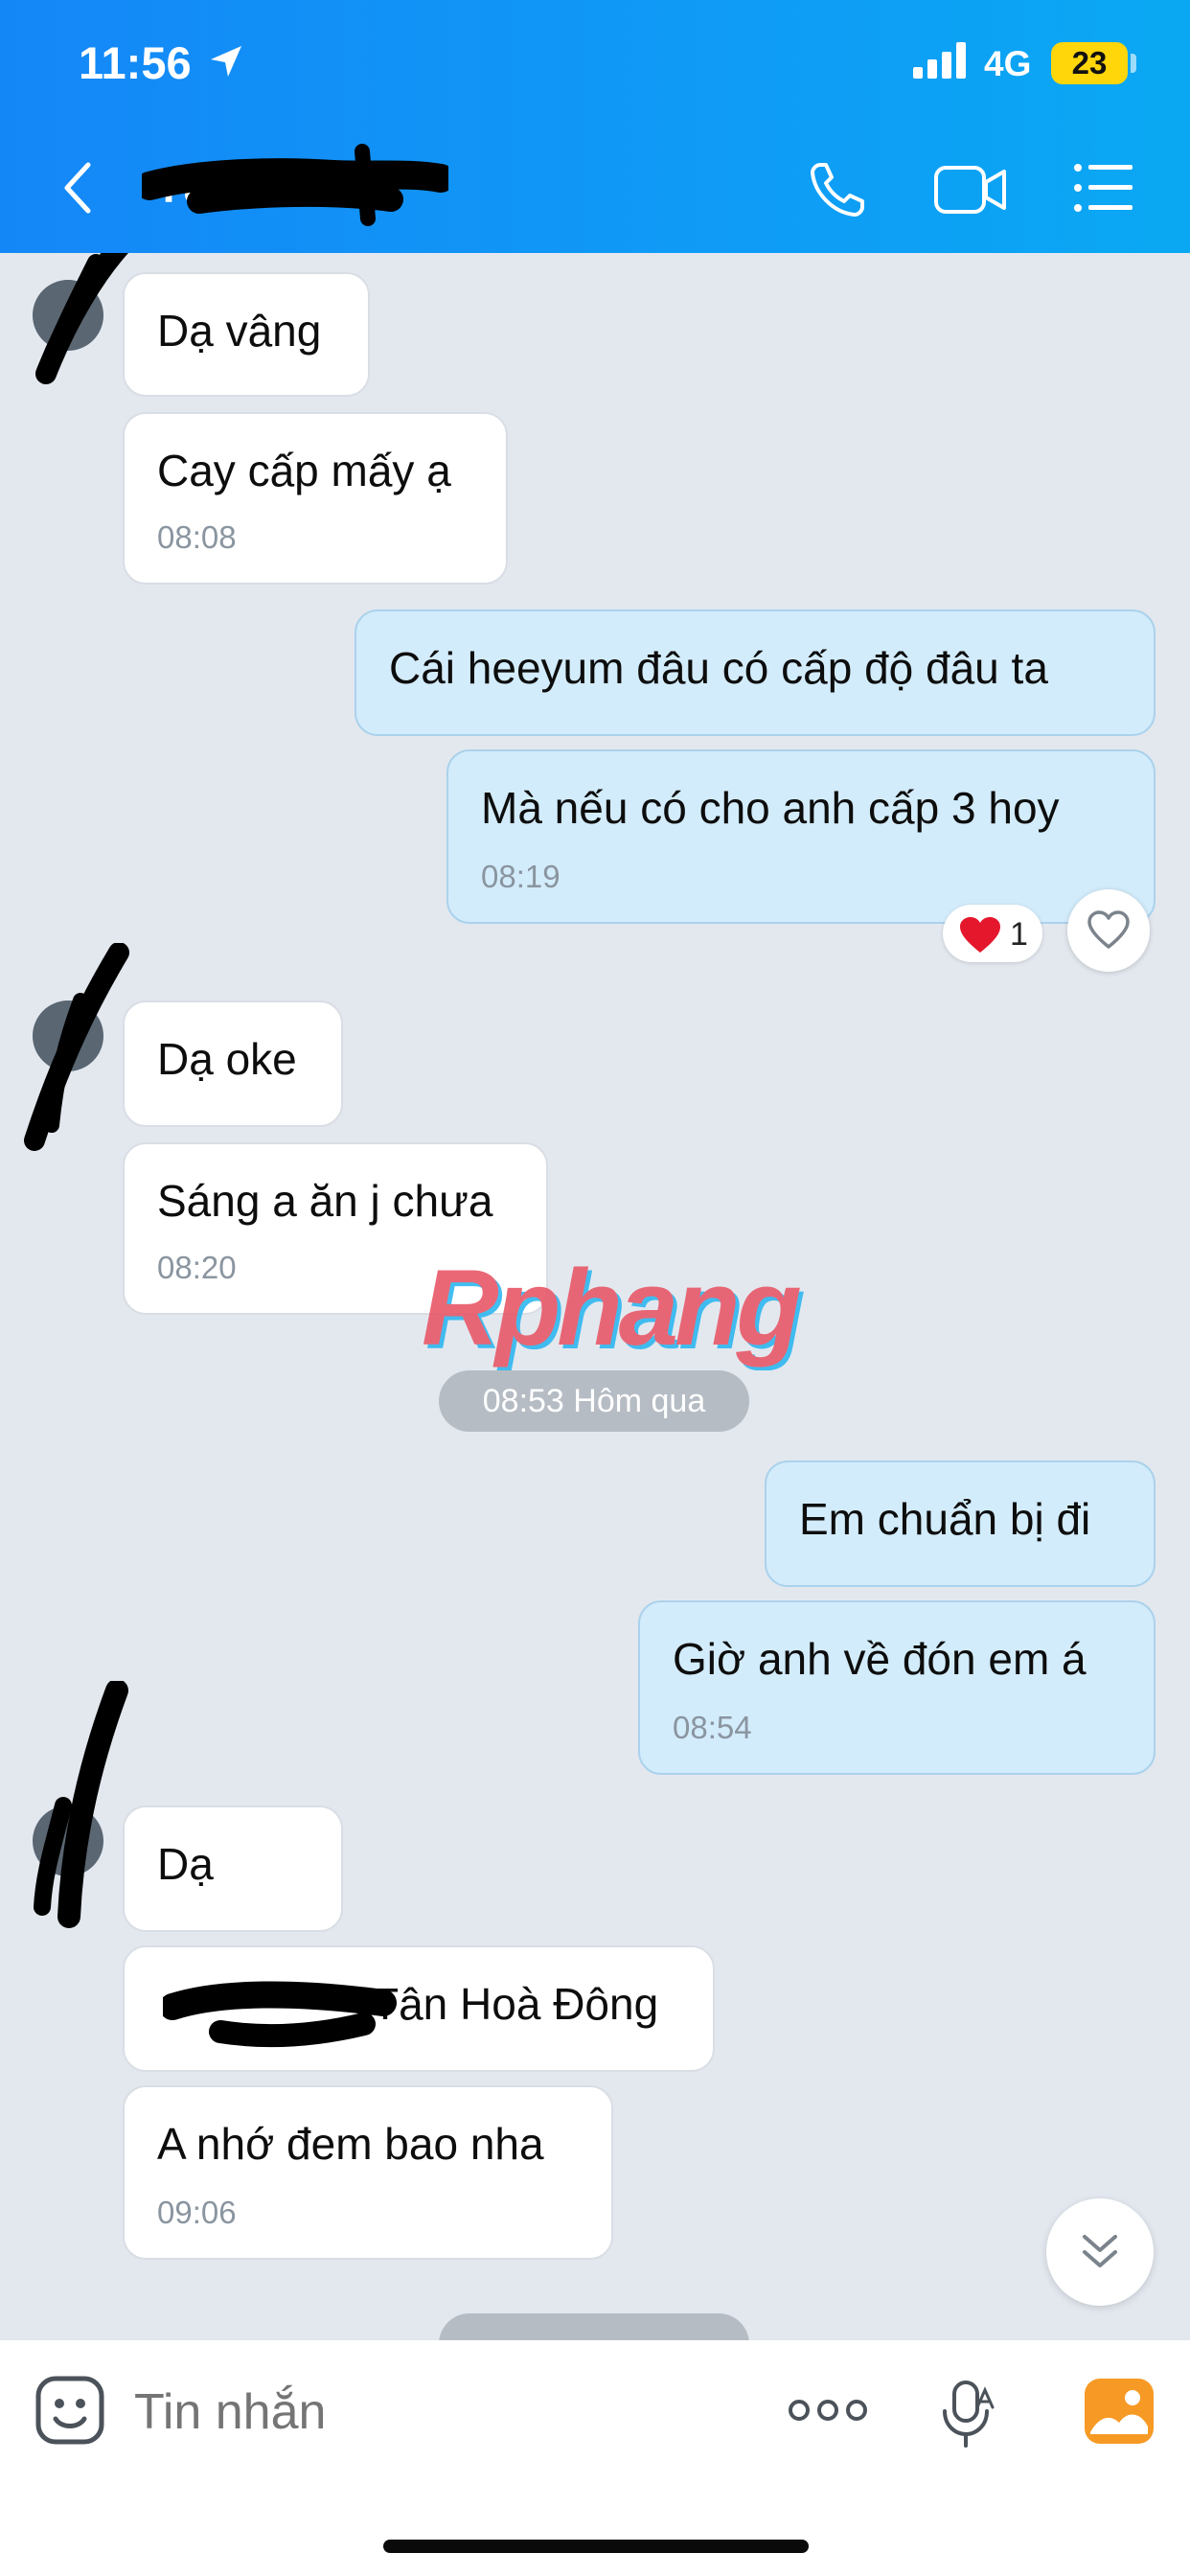 The height and width of the screenshot is (2576, 1190). What do you see at coordinates (838, 189) in the screenshot?
I see `phone-call-icon` at bounding box center [838, 189].